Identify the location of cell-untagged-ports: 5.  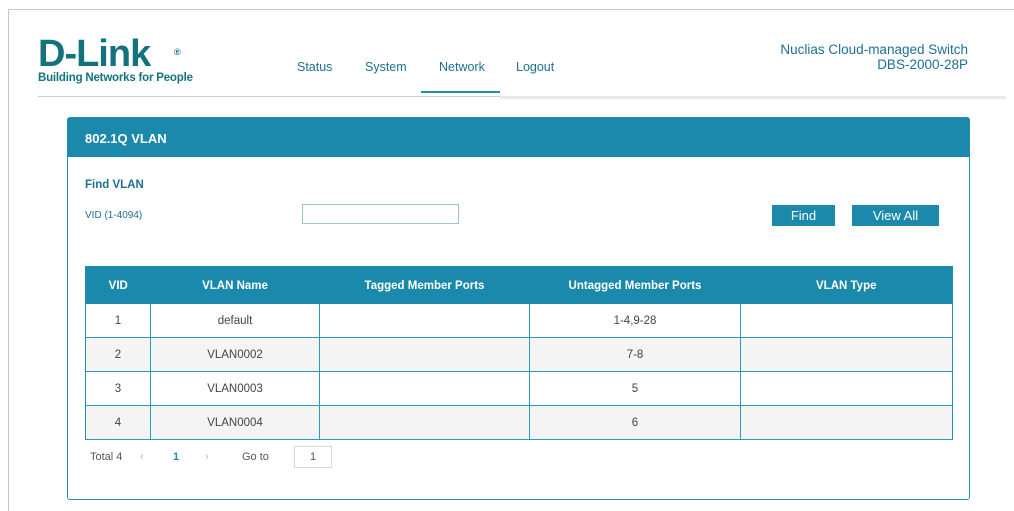
(635, 388).